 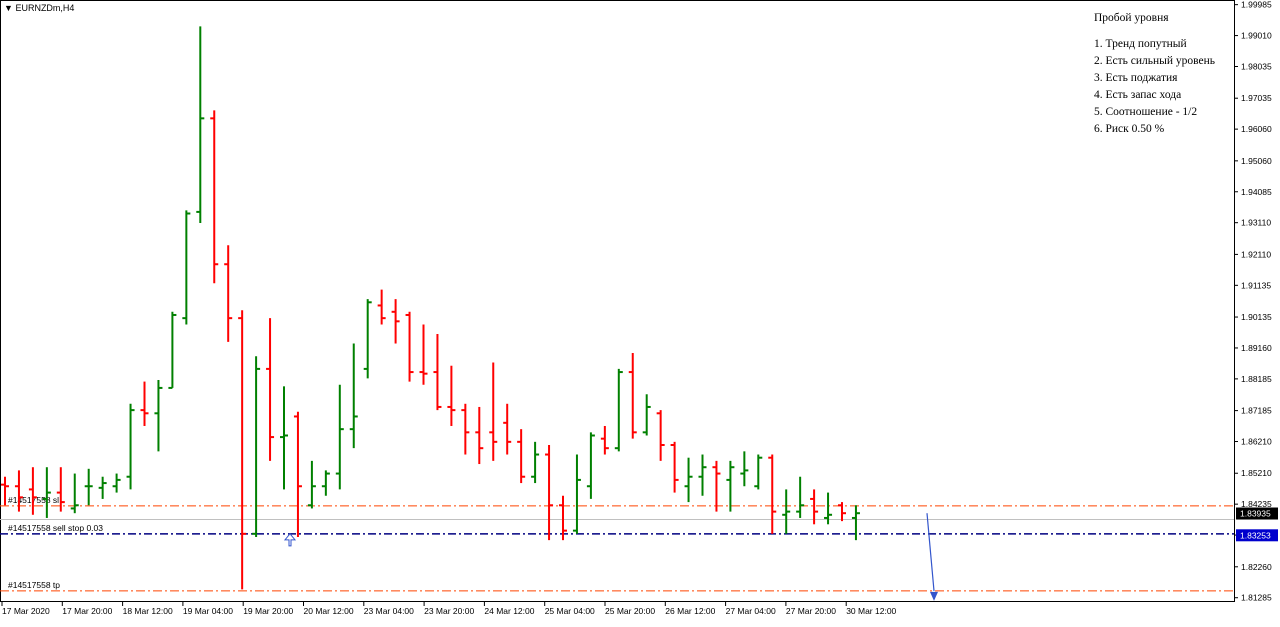 I want to click on x-tick-label: 26 Mar 12:00, so click(x=690, y=611).